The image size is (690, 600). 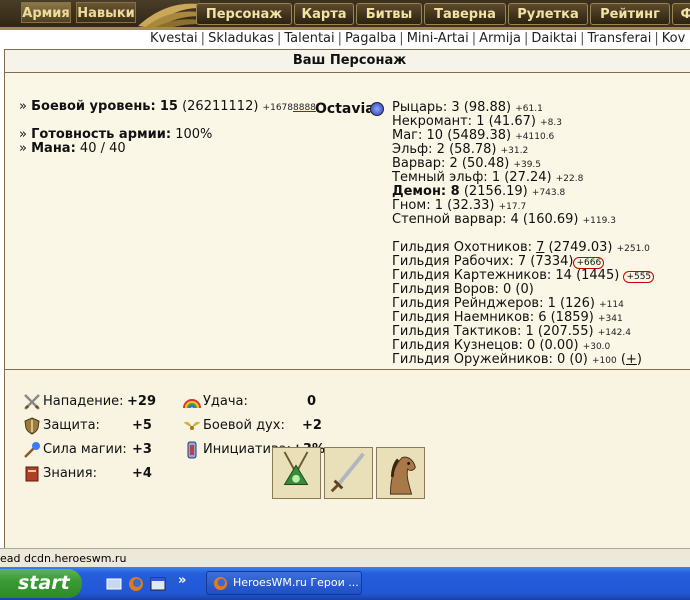 What do you see at coordinates (244, 14) in the screenshot?
I see `tab-character: Персонаж` at bounding box center [244, 14].